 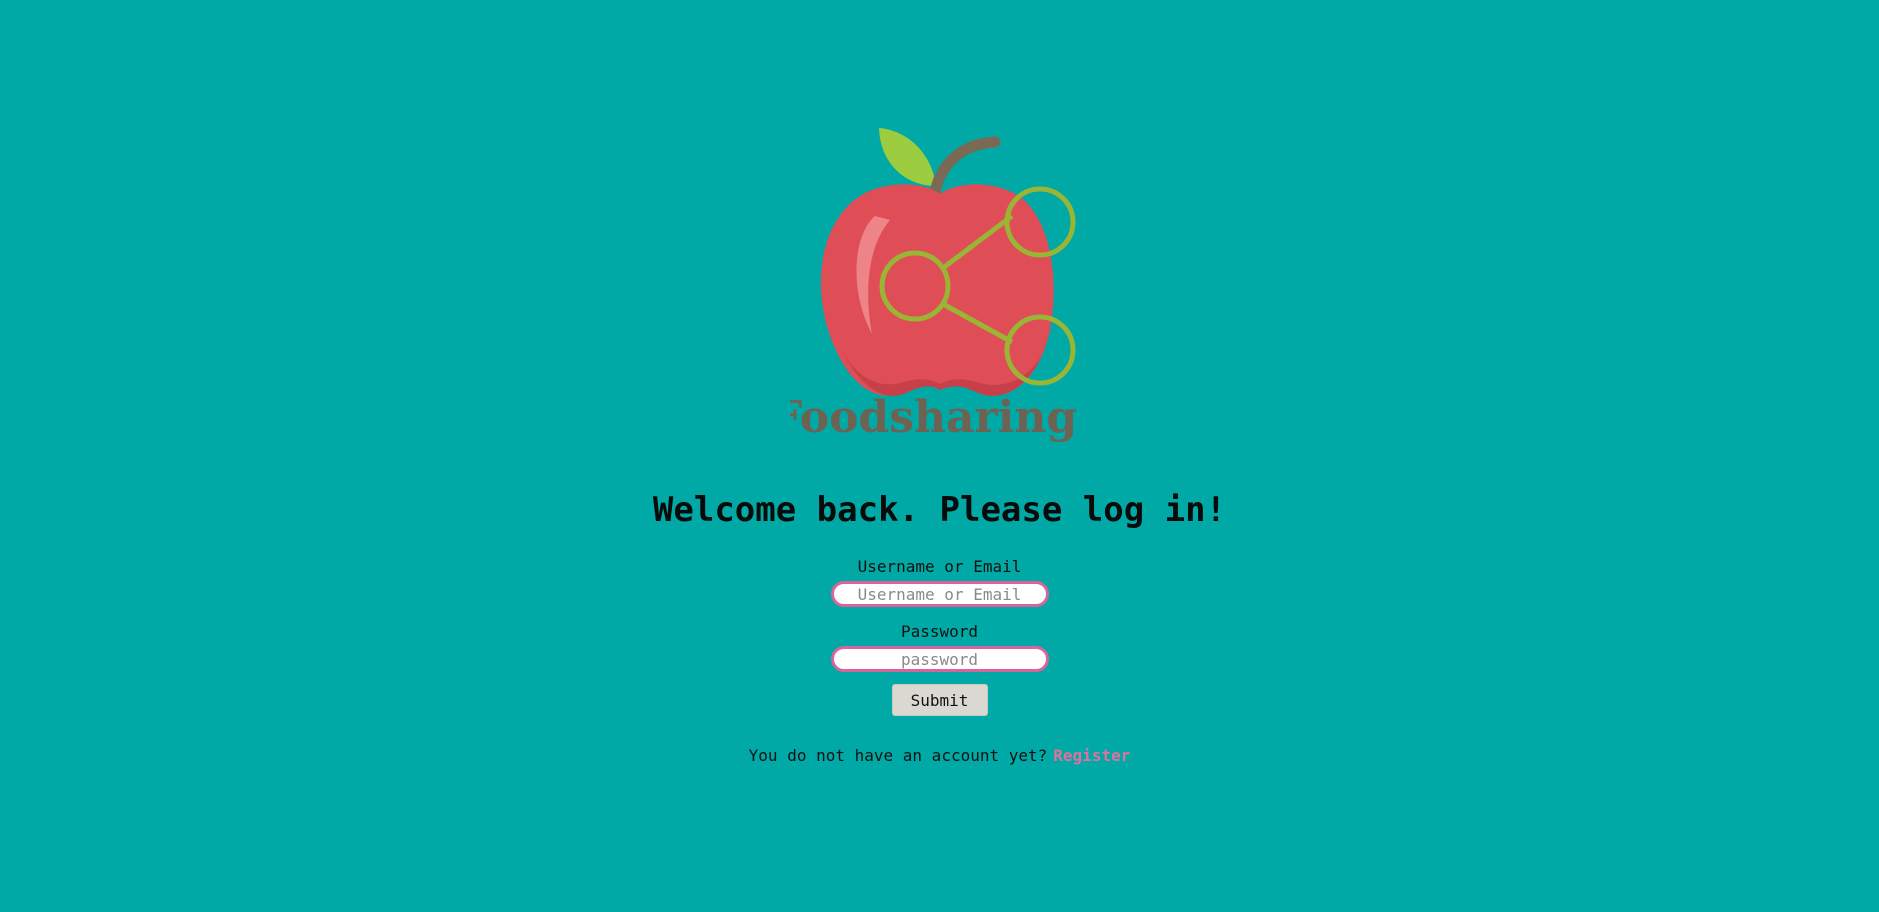 I want to click on password-input, so click(x=939, y=659).